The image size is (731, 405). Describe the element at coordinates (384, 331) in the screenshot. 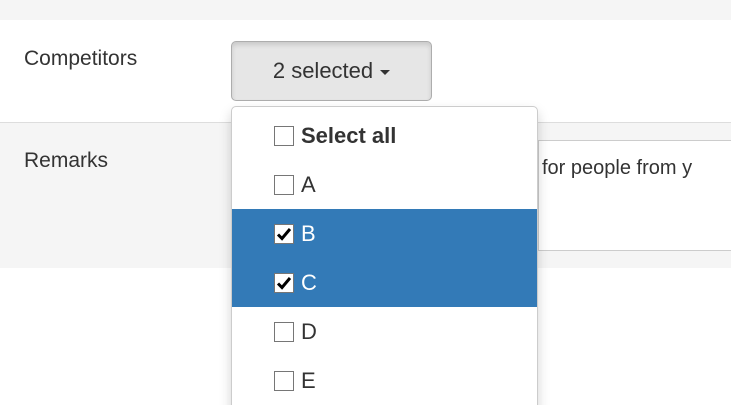

I see `menu-item-d: D` at that location.